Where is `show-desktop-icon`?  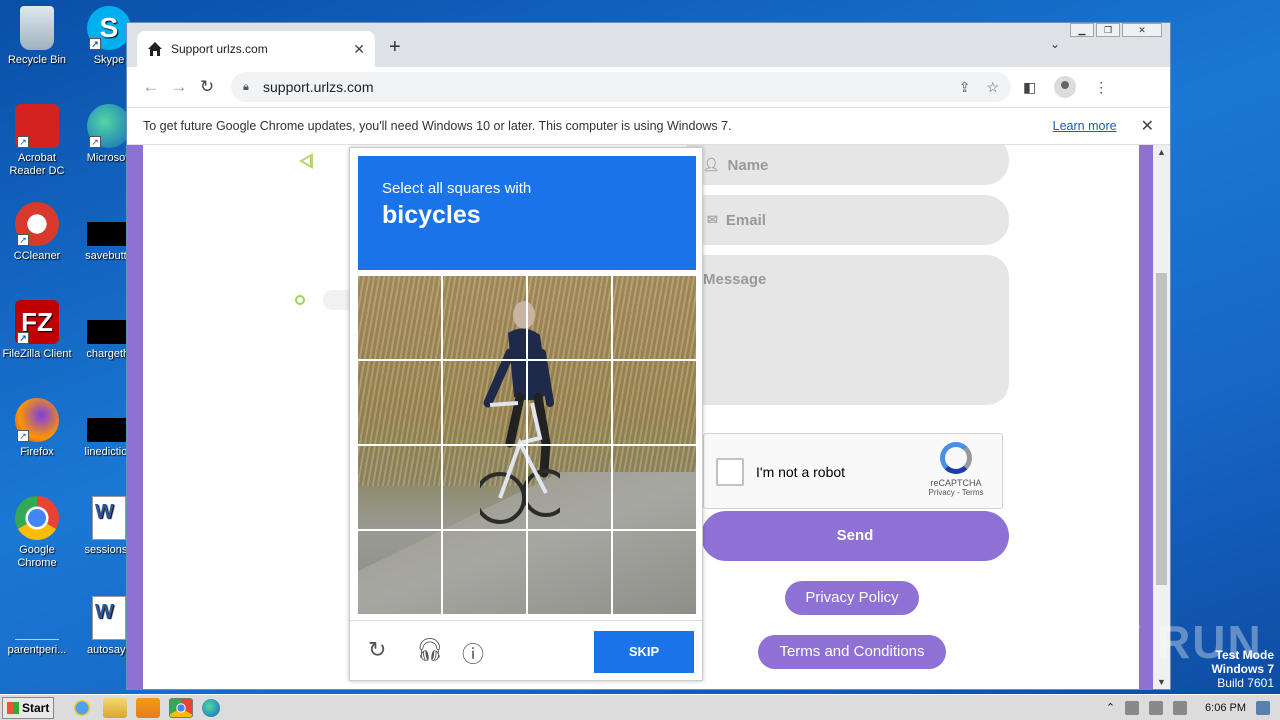
show-desktop-icon is located at coordinates (1263, 707).